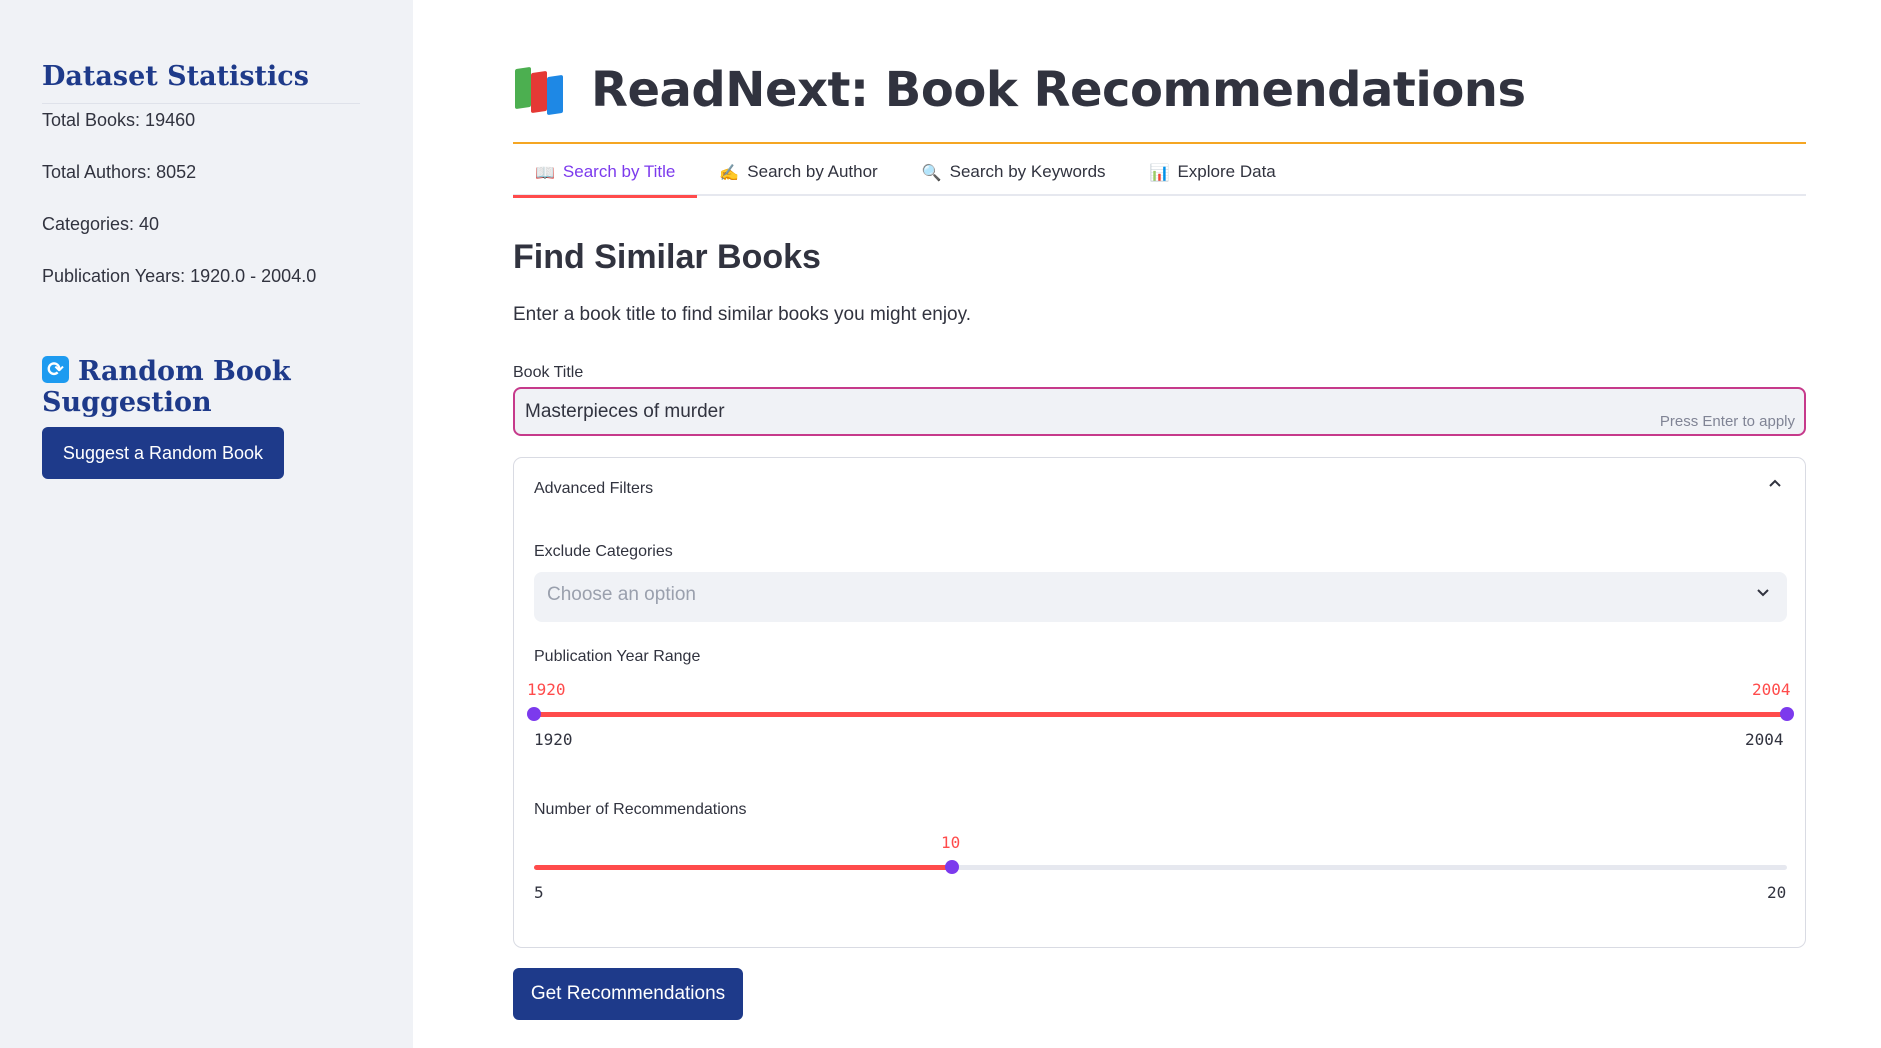  What do you see at coordinates (1763, 594) in the screenshot?
I see `chevron-down-icon` at bounding box center [1763, 594].